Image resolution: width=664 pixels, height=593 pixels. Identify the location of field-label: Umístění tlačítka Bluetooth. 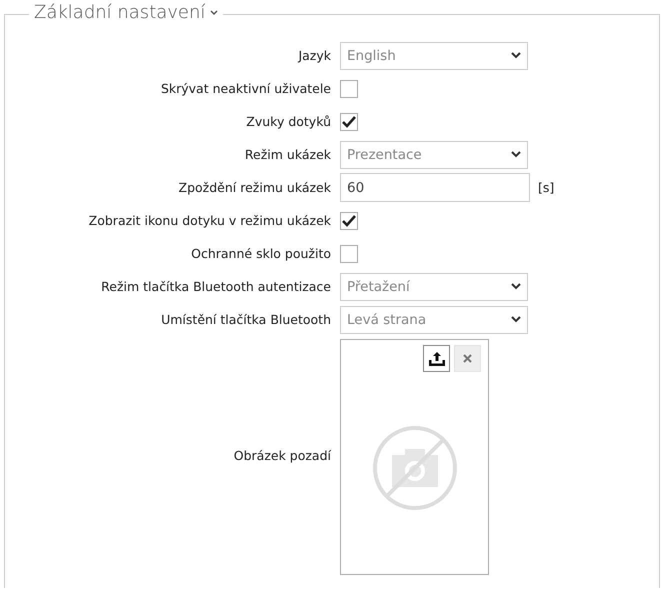
(245, 319).